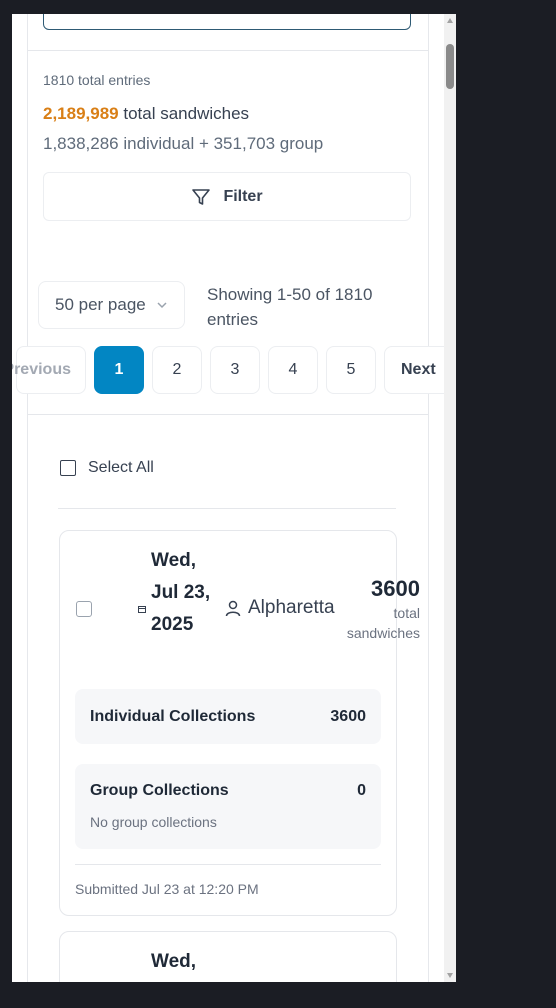 The width and height of the screenshot is (556, 1008). What do you see at coordinates (159, 790) in the screenshot?
I see `group-label: Group Collections` at bounding box center [159, 790].